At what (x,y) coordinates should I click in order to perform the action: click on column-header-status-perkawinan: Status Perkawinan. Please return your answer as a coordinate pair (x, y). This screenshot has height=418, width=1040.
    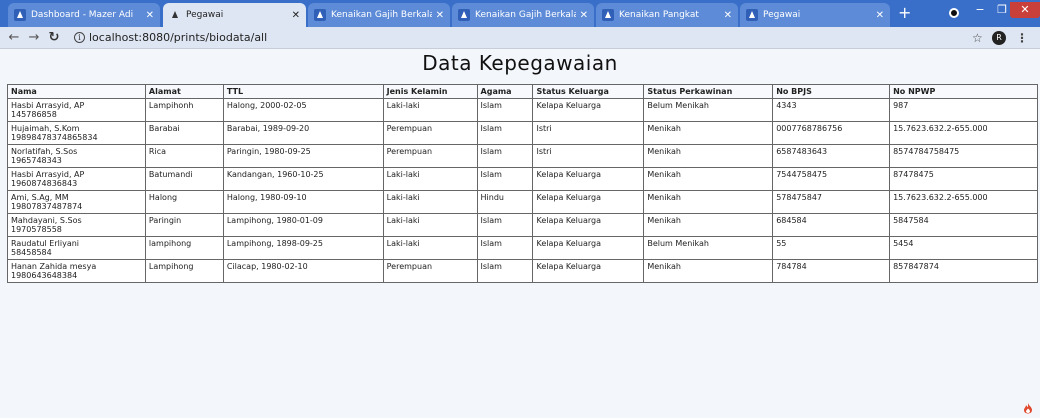
    Looking at the image, I should click on (708, 91).